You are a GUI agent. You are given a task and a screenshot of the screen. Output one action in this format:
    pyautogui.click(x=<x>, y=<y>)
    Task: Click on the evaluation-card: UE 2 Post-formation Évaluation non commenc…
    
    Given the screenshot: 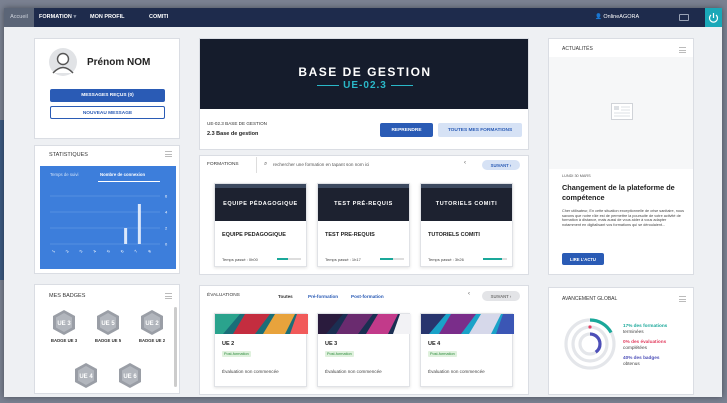 What is the action you would take?
    pyautogui.click(x=261, y=350)
    